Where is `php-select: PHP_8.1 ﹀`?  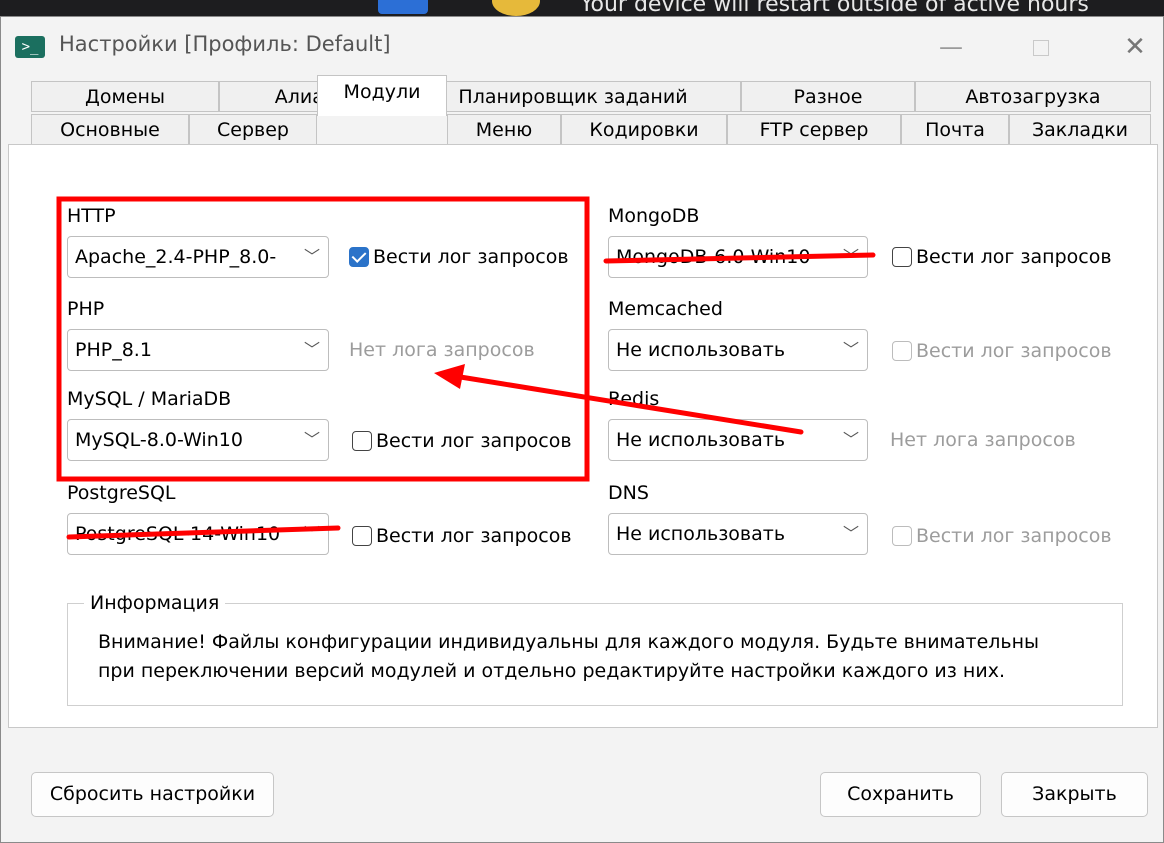 php-select: PHP_8.1 ﹀ is located at coordinates (198, 350).